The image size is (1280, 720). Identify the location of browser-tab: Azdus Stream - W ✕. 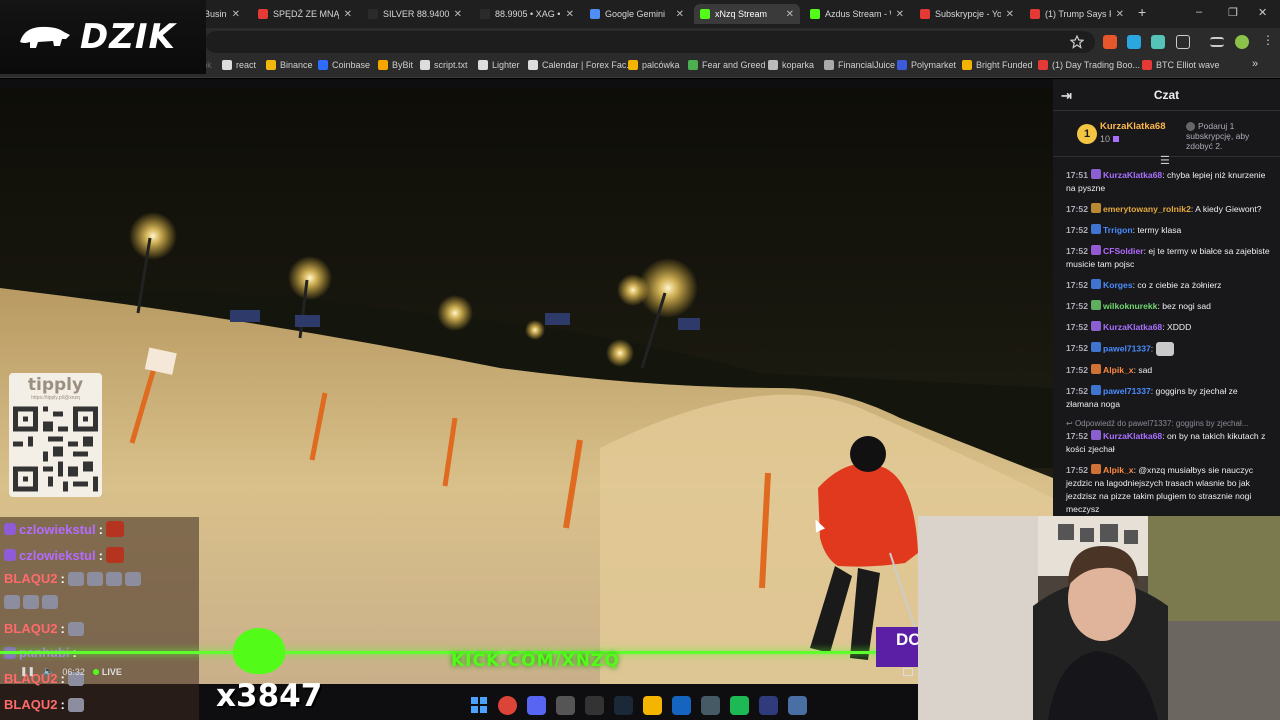
(857, 14).